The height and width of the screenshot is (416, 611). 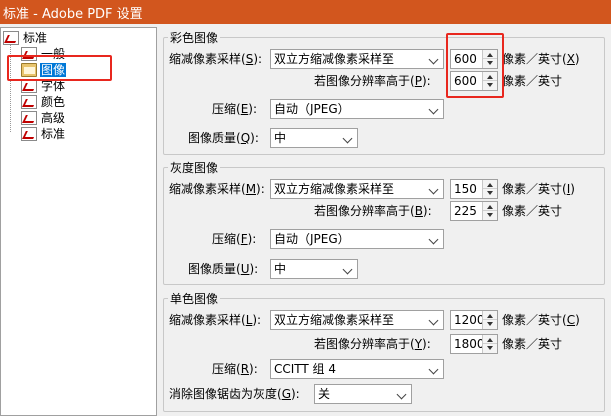 I want to click on mono-compress-label: 压缩(R):, so click(x=235, y=369).